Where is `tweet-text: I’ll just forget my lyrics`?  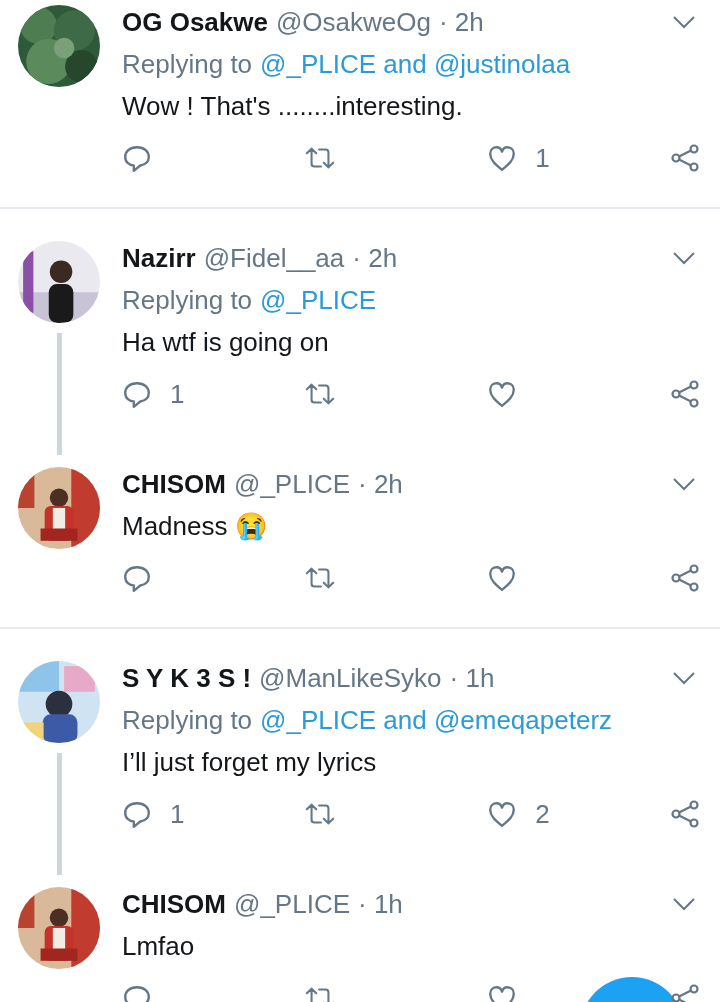 tweet-text: I’ll just forget my lyrics is located at coordinates (250, 762).